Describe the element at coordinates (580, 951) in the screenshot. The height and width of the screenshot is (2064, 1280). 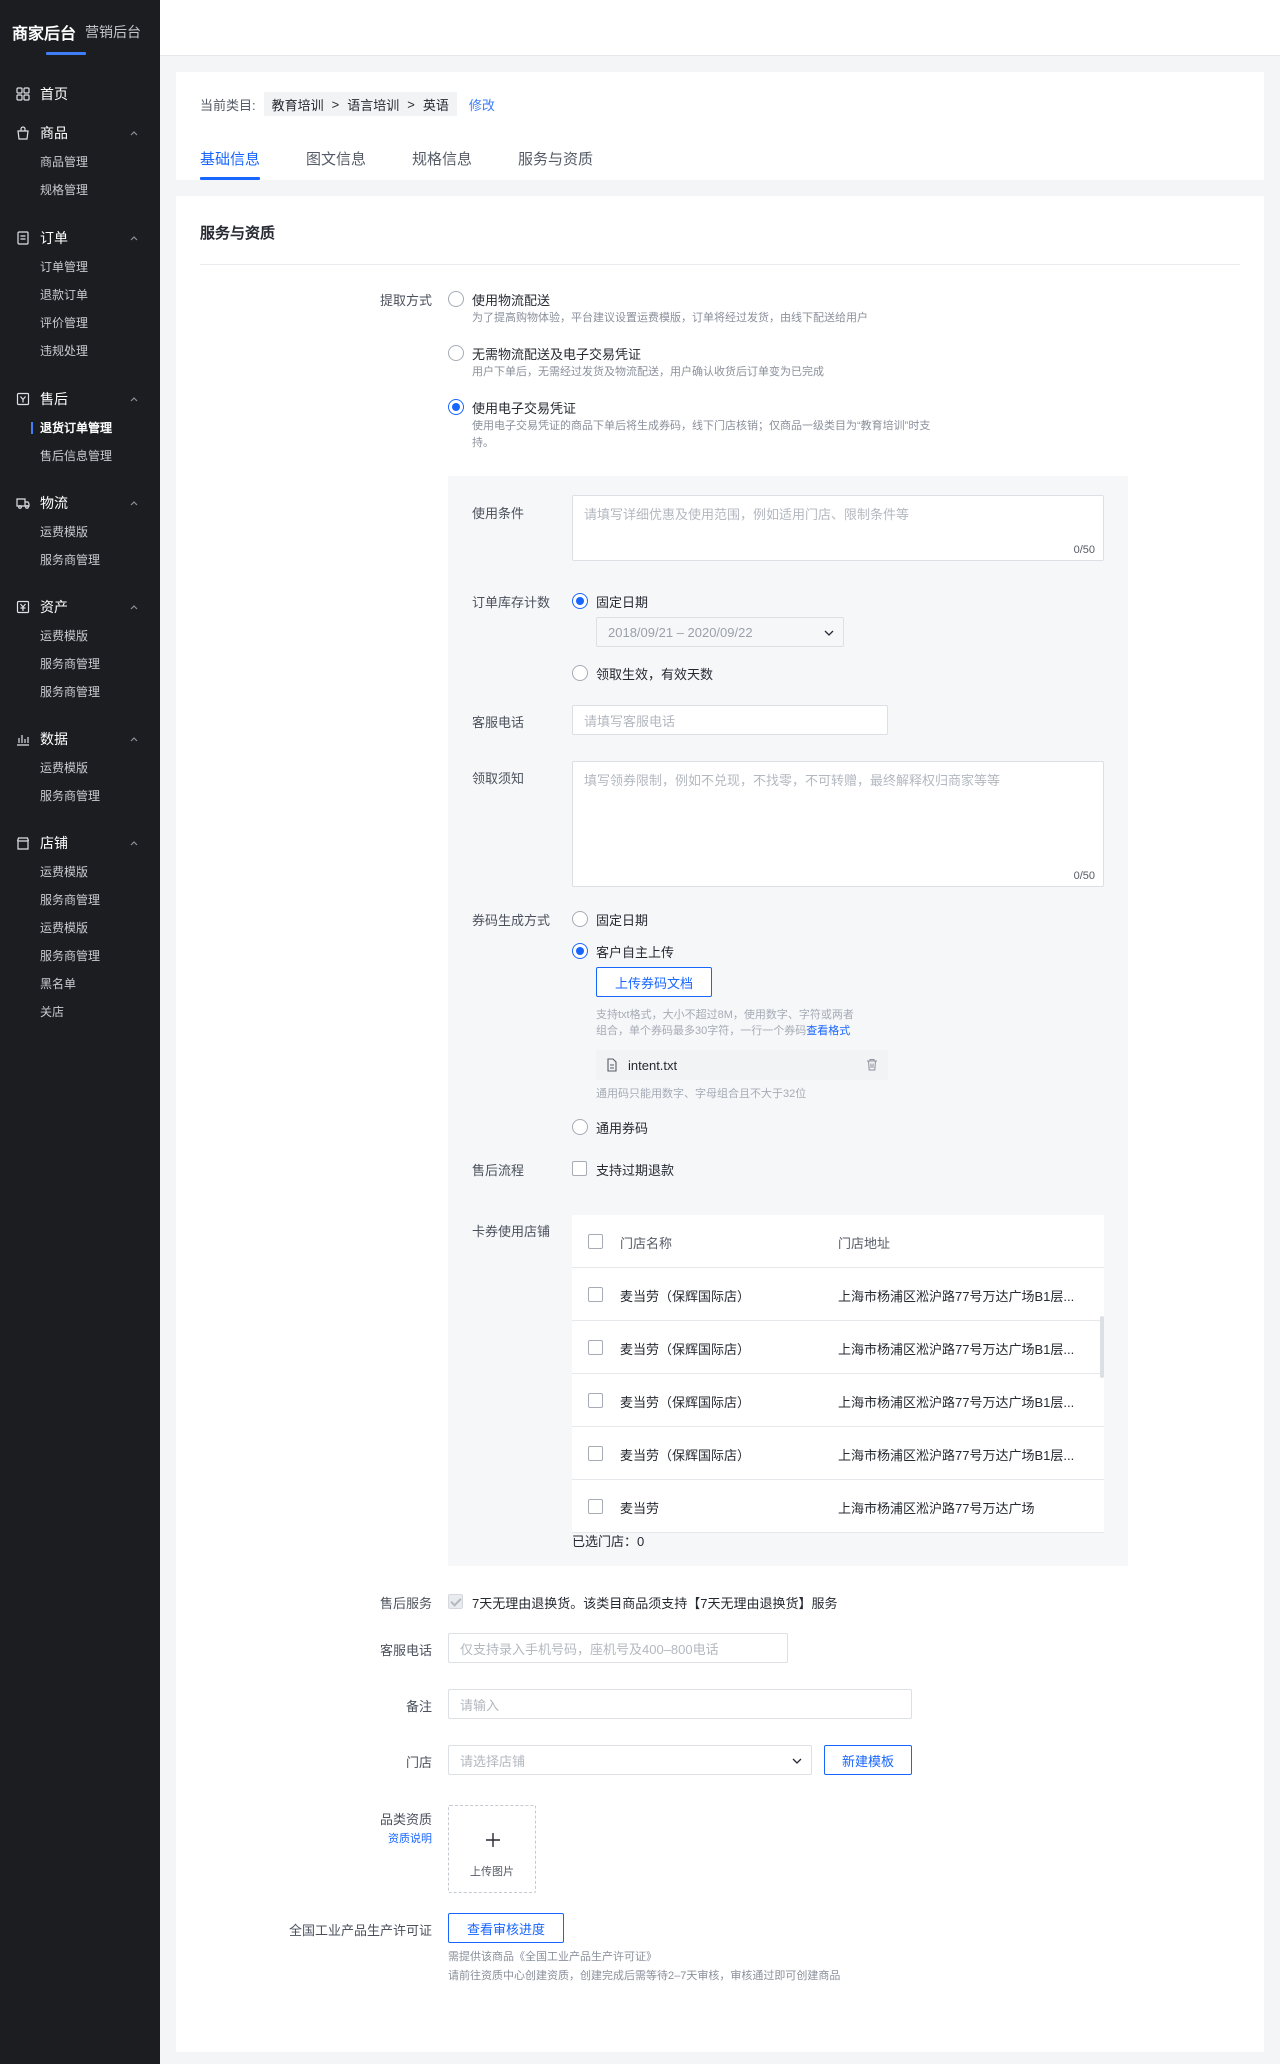
I see `code-upload-radio` at that location.